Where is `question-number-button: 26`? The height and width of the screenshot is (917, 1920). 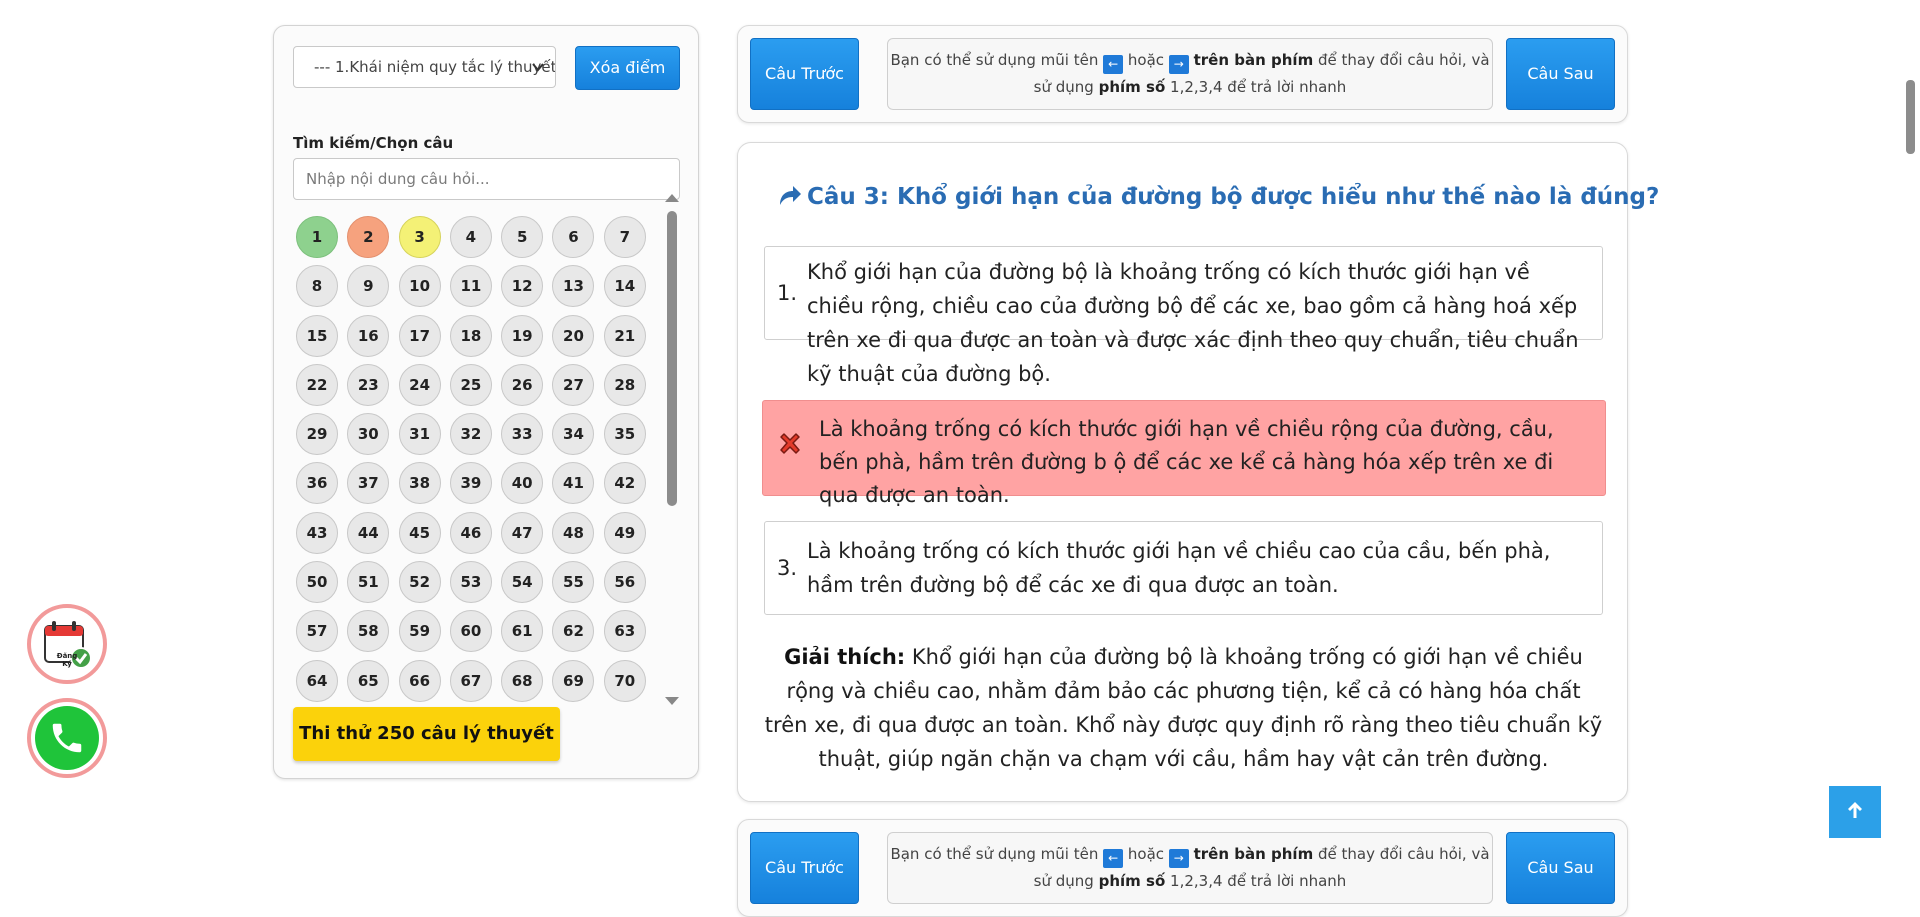
question-number-button: 26 is located at coordinates (522, 384).